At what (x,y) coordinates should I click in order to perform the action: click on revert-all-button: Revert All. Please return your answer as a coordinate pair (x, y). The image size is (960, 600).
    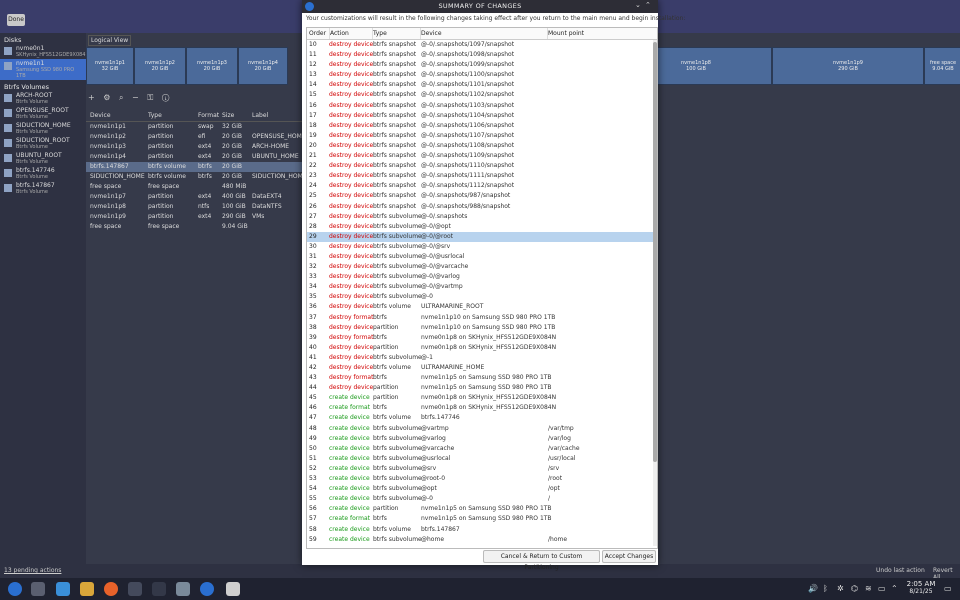
    Looking at the image, I should click on (946, 572).